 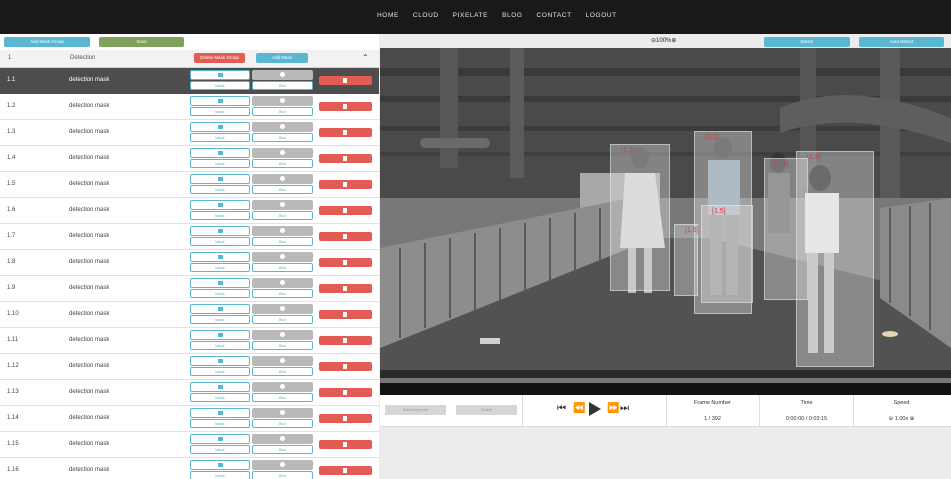 What do you see at coordinates (470, 15) in the screenshot?
I see `nav-link-pixelate: PIXELATE` at bounding box center [470, 15].